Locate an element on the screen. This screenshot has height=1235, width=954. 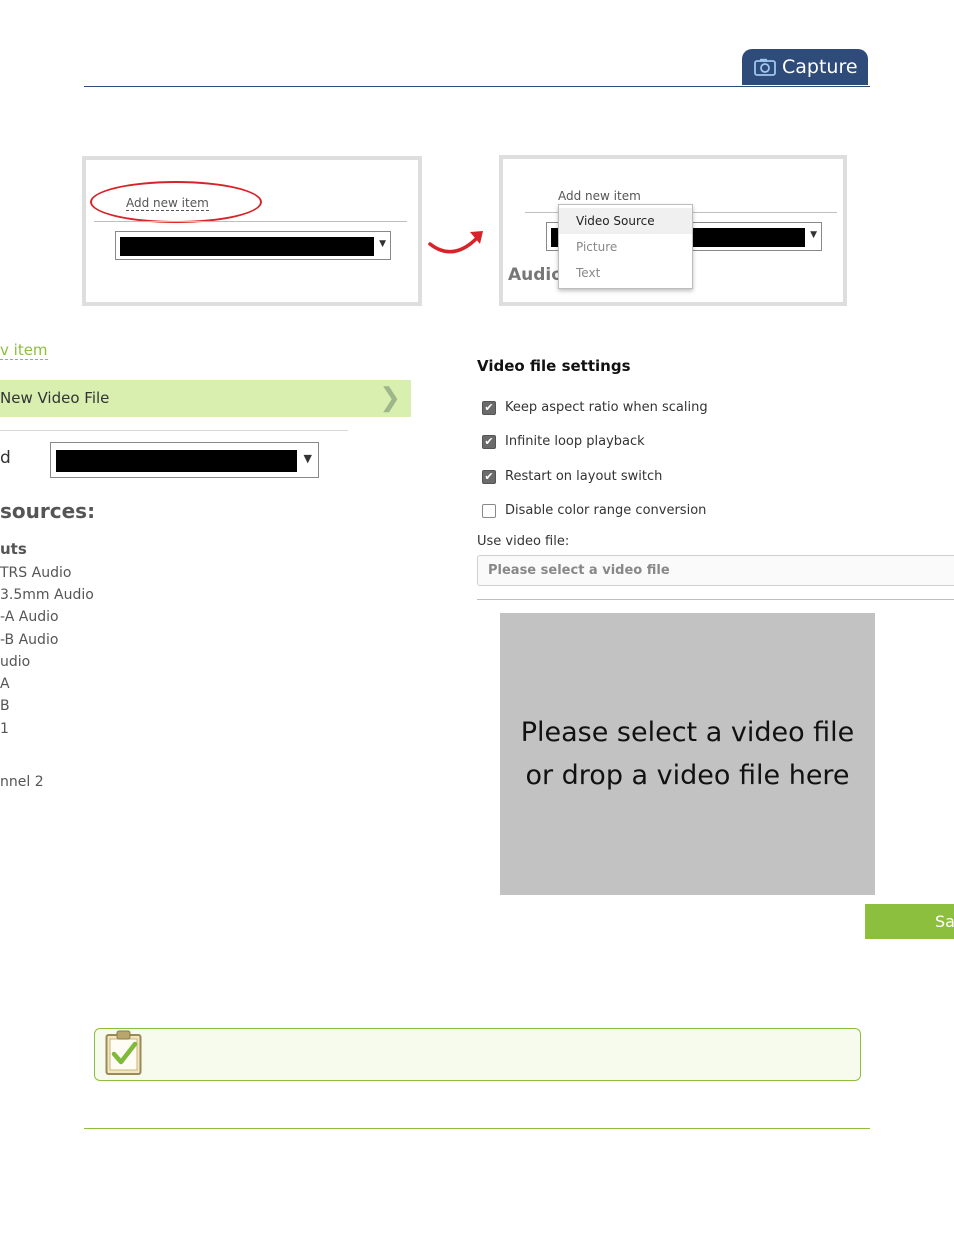
note-box is located at coordinates (477, 1054).